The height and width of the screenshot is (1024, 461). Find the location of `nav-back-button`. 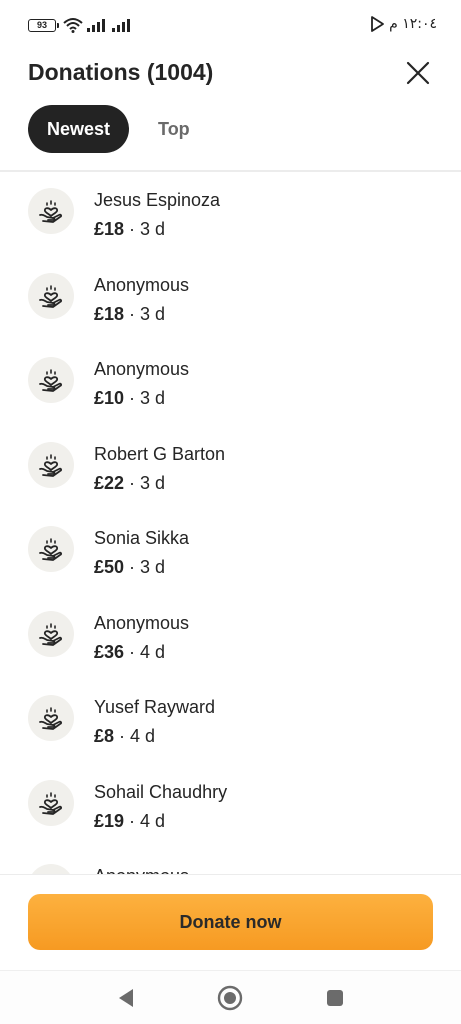

nav-back-button is located at coordinates (126, 998).